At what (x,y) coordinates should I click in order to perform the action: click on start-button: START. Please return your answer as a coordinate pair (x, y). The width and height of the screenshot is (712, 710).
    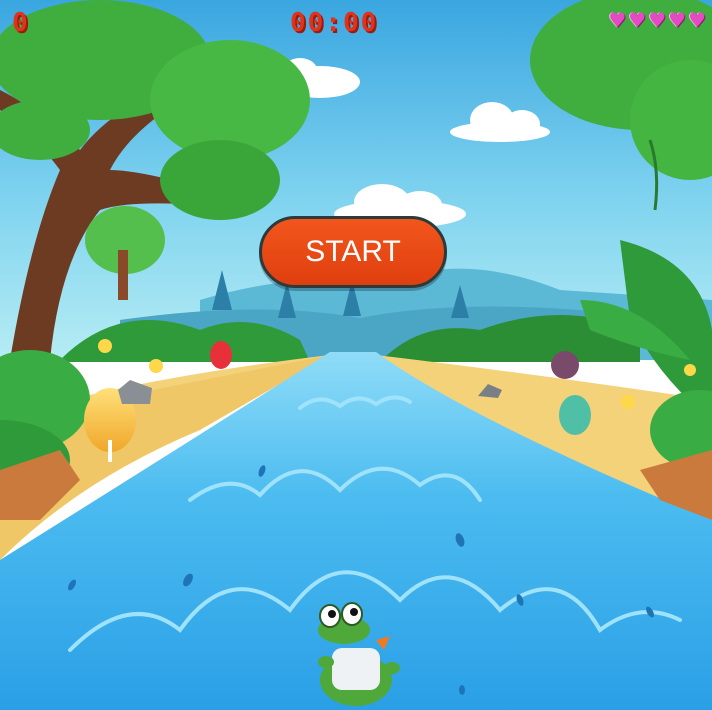
    Looking at the image, I should click on (353, 252).